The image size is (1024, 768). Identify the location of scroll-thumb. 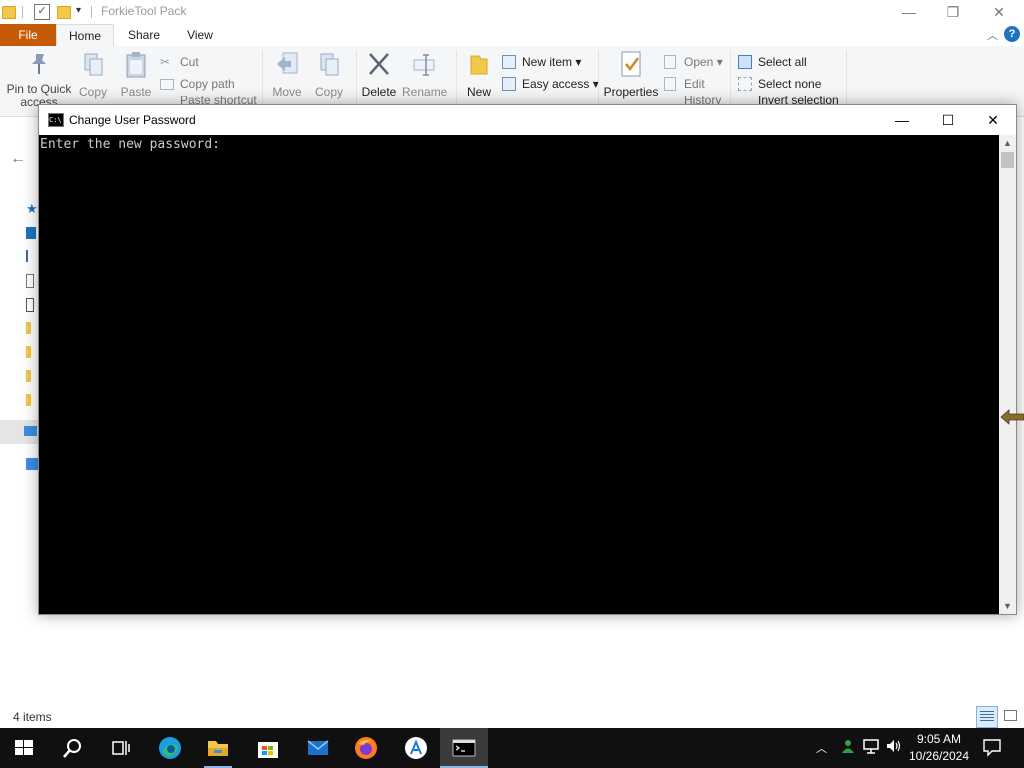
(1007, 160).